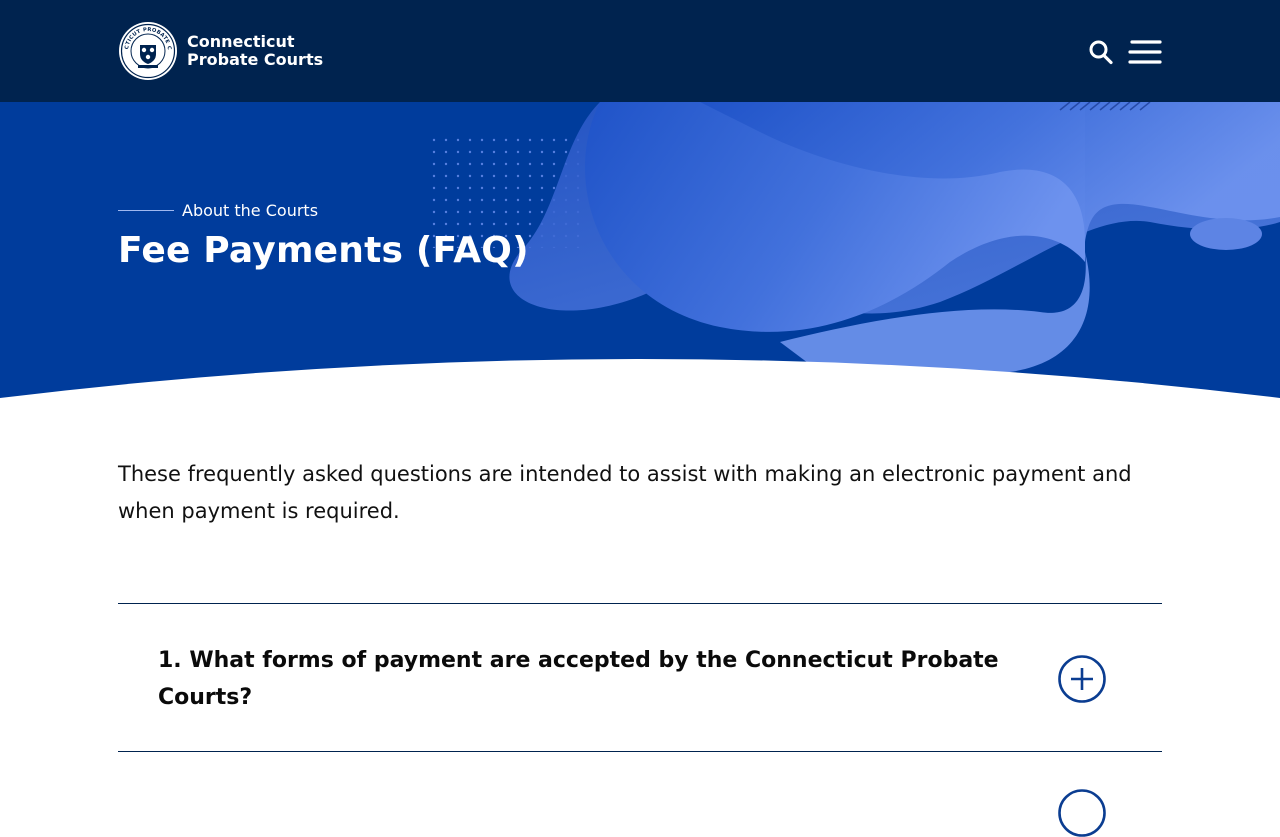 The width and height of the screenshot is (1280, 837). I want to click on court-seal-icon: CONNECTICUT PROBATE COURTS, so click(147, 50).